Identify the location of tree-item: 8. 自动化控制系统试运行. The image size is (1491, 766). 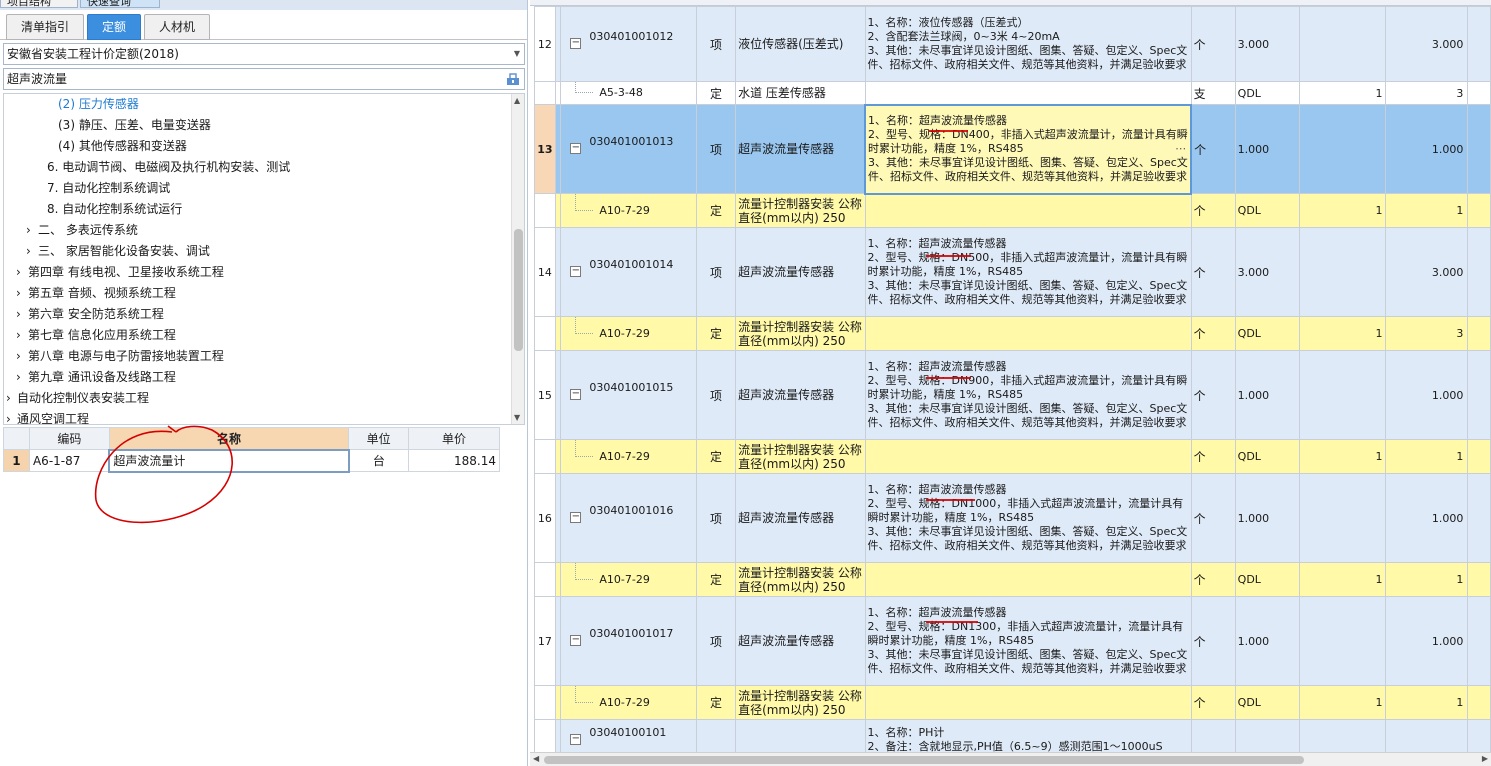
(114, 209).